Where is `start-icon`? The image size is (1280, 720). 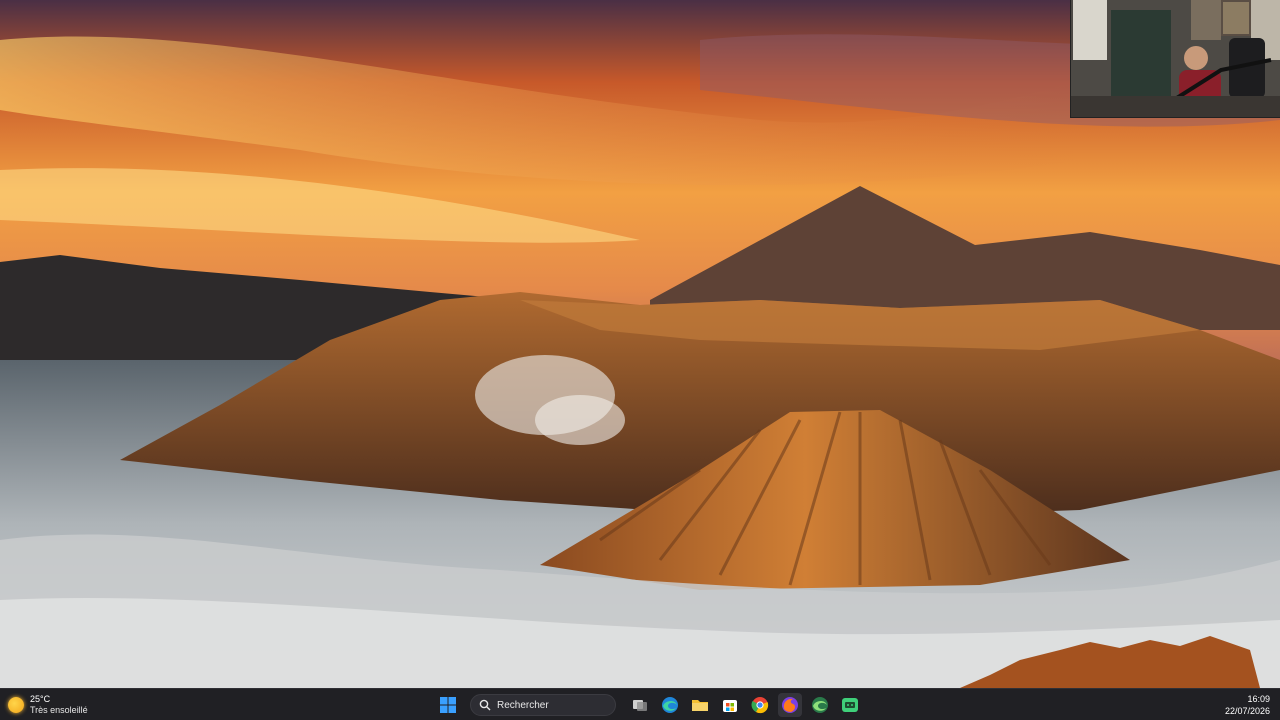 start-icon is located at coordinates (448, 705).